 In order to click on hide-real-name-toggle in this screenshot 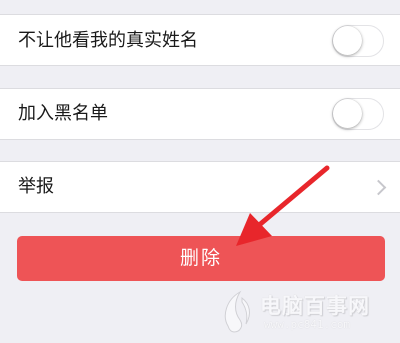, I will do `click(358, 41)`.